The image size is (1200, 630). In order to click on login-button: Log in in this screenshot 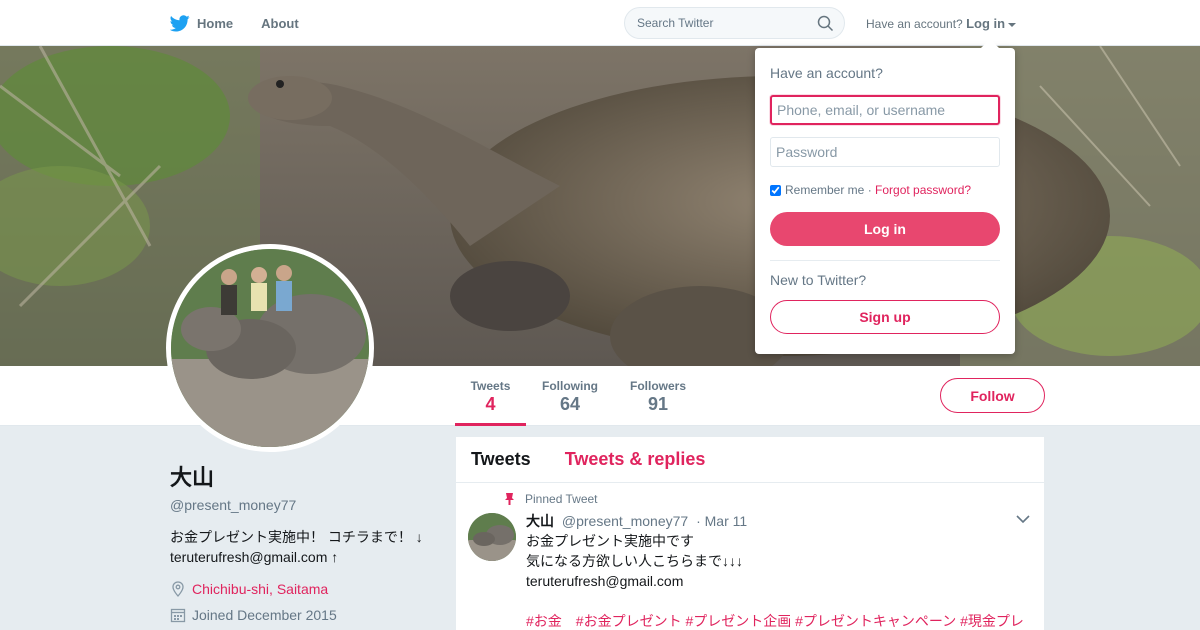, I will do `click(885, 229)`.